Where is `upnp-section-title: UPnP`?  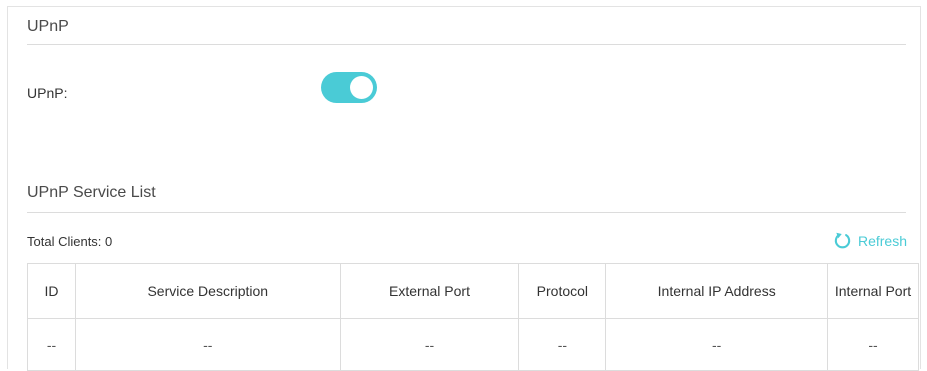 upnp-section-title: UPnP is located at coordinates (48, 26).